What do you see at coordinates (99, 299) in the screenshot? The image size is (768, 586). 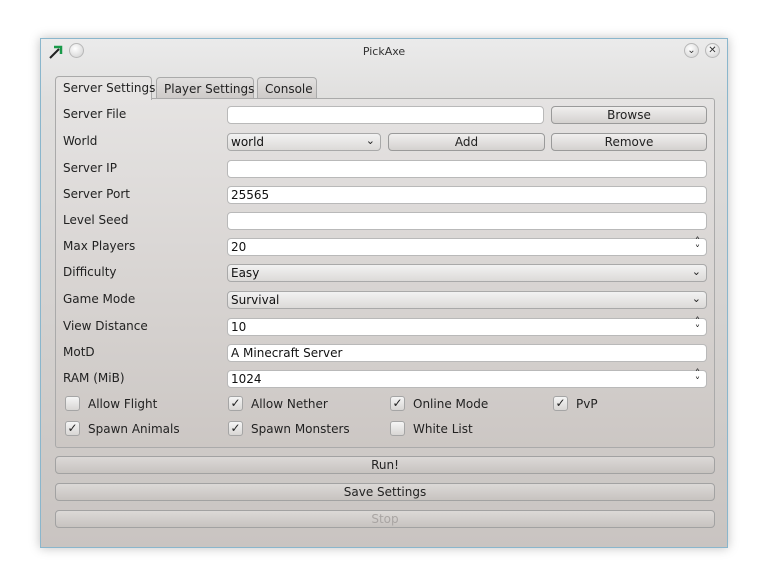 I see `game-mode-label: Game Mode` at bounding box center [99, 299].